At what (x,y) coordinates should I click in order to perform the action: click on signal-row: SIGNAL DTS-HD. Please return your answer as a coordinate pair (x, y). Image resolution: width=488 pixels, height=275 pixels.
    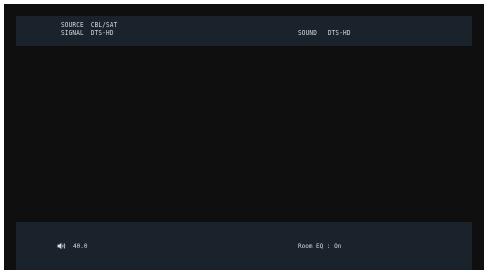
    Looking at the image, I should click on (87, 33).